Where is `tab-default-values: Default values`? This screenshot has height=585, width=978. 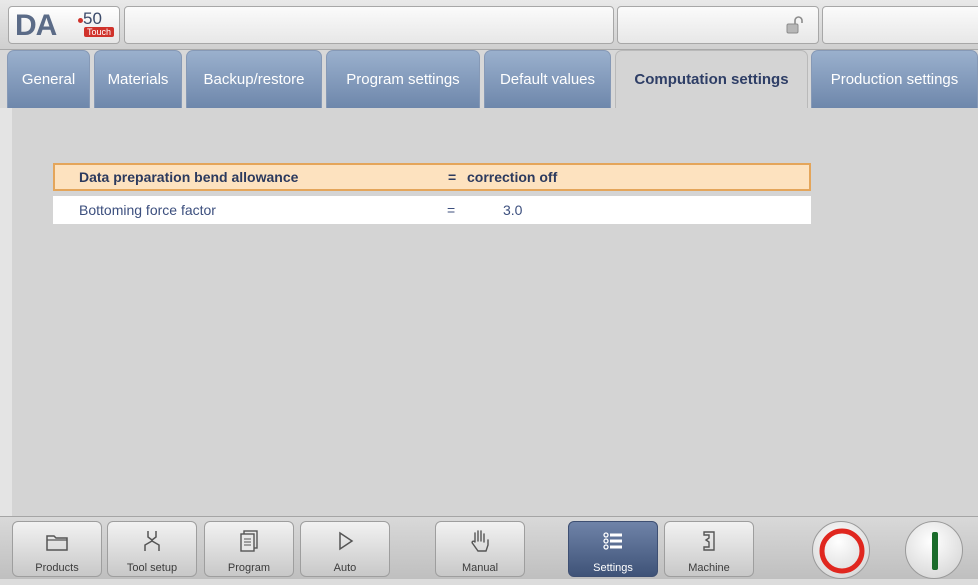 tab-default-values: Default values is located at coordinates (547, 79).